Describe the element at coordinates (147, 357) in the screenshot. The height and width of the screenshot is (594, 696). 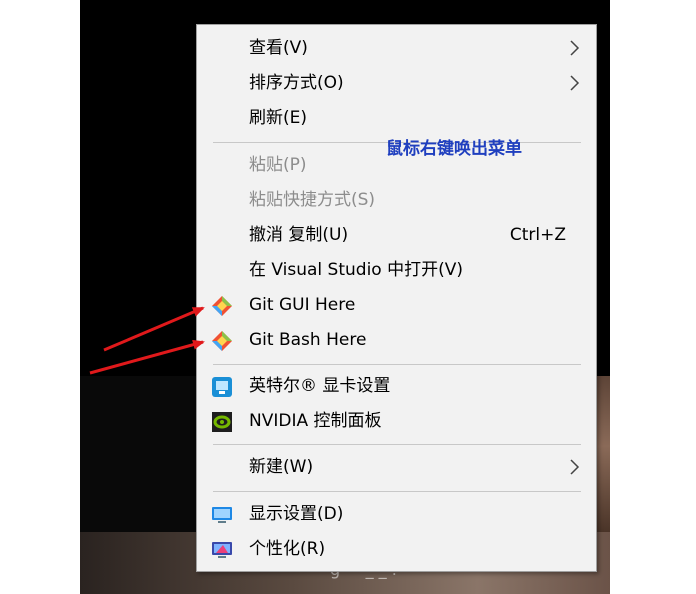
I see `arrow-to-git-bash` at that location.